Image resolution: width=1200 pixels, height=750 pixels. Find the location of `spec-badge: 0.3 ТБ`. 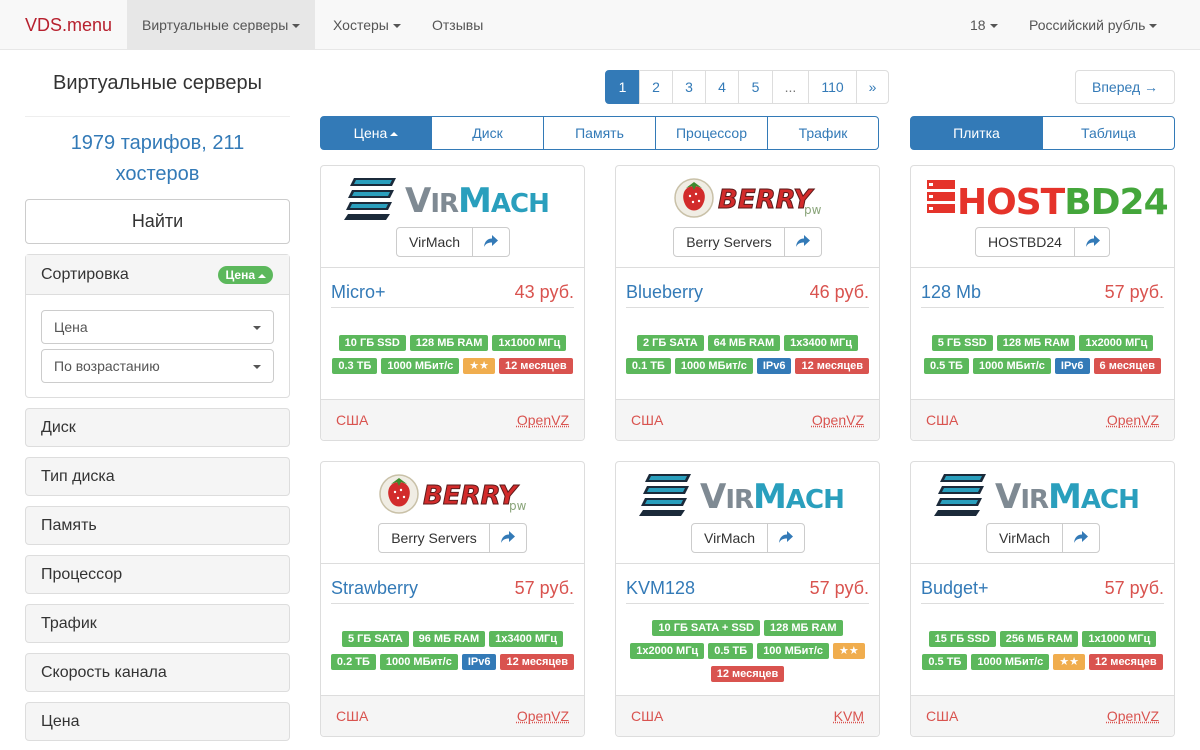

spec-badge: 0.3 ТБ is located at coordinates (355, 366).